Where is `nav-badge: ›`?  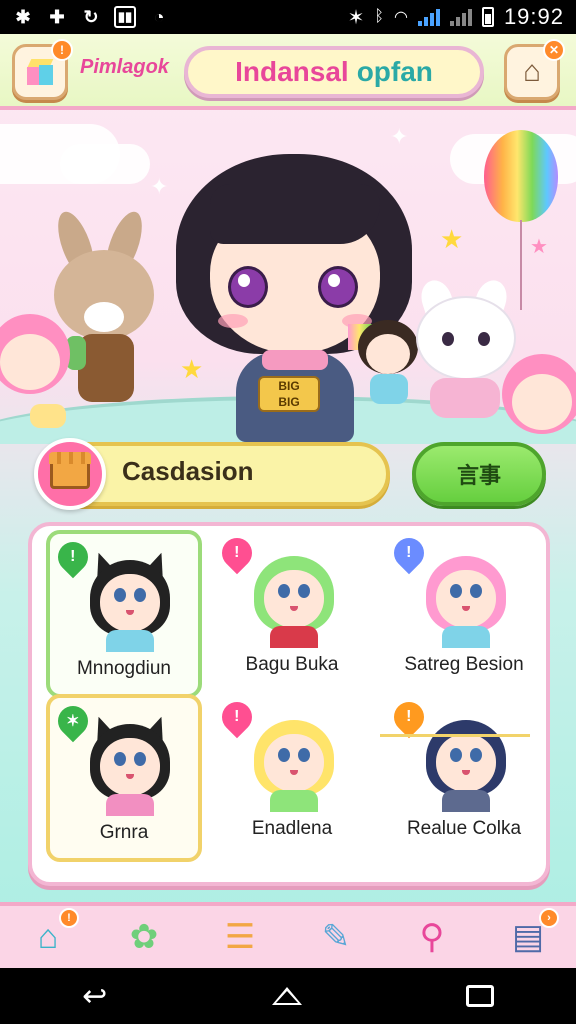 nav-badge: › is located at coordinates (549, 918).